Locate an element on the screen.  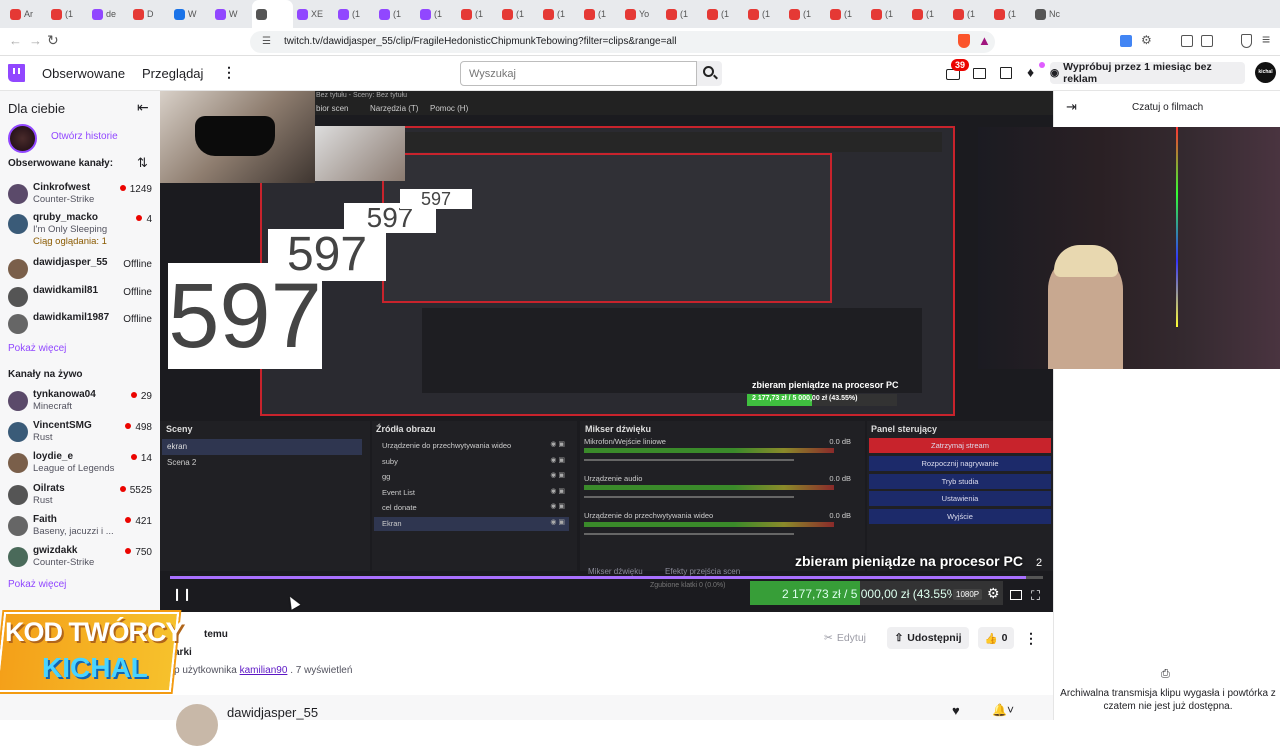
channel-name: dawidjasper_55 is located at coordinates (272, 712).